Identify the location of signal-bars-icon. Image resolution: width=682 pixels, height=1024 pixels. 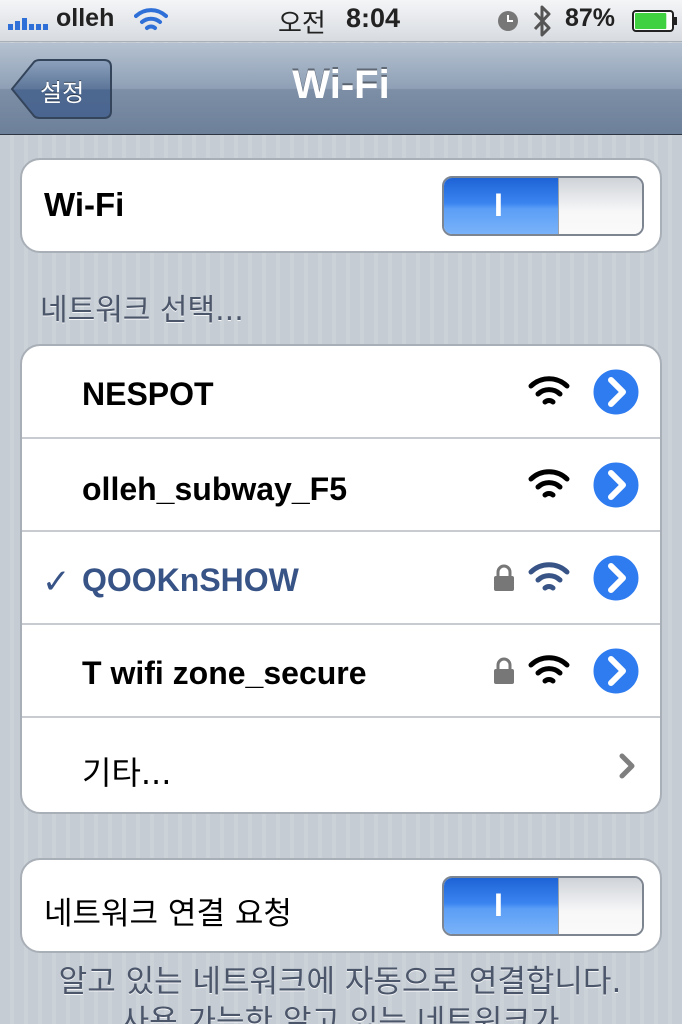
(28, 24).